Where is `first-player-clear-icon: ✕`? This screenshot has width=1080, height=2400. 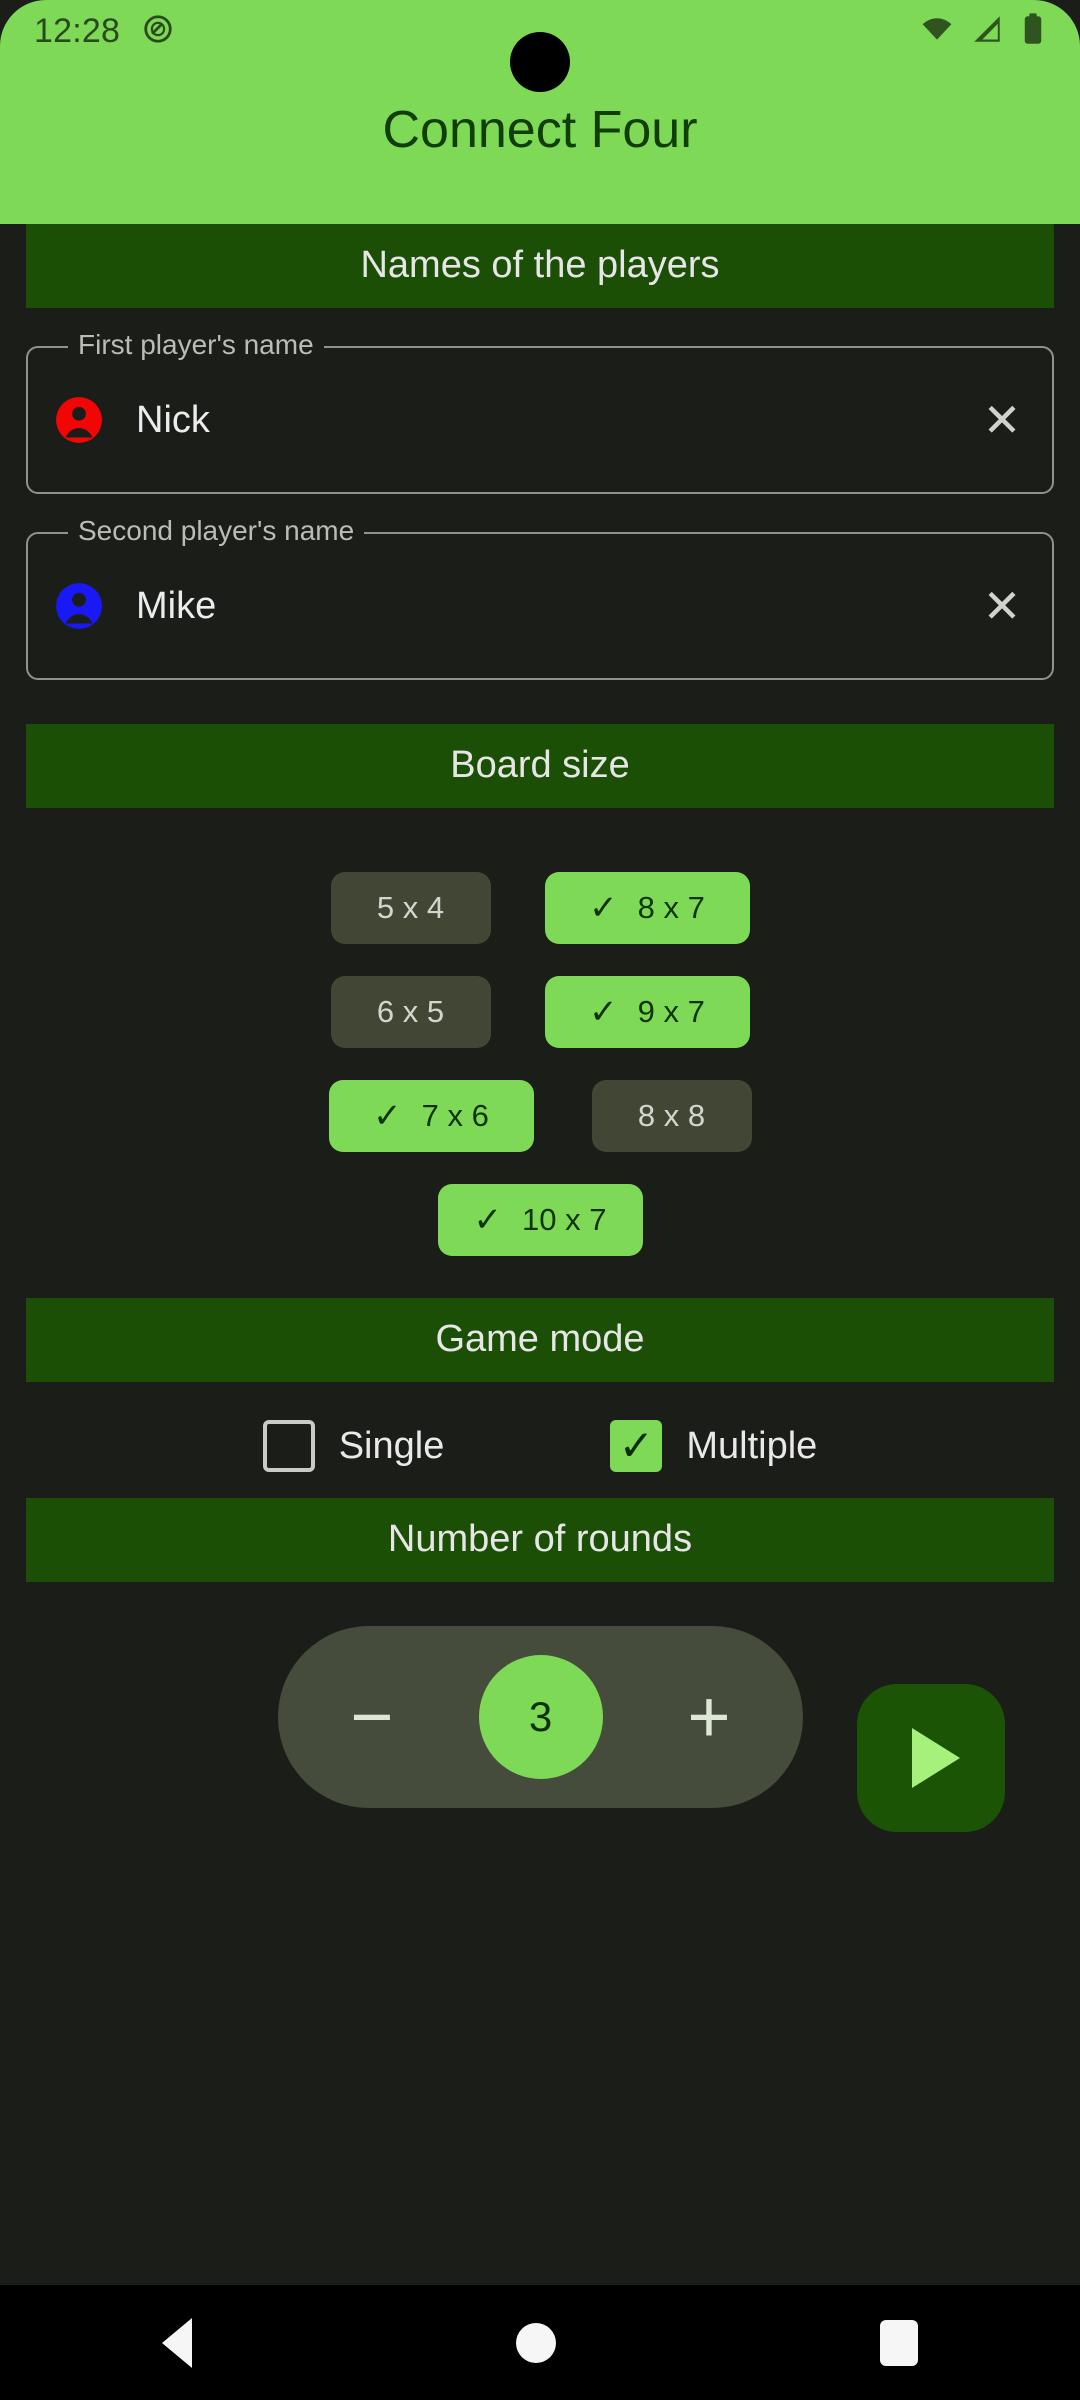 first-player-clear-icon: ✕ is located at coordinates (1002, 420).